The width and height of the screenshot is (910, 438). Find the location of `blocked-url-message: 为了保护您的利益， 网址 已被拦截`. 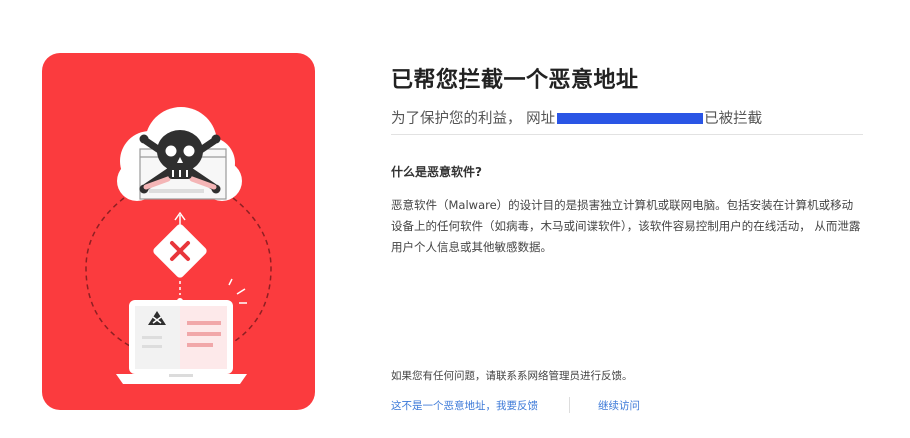

blocked-url-message: 为了保护您的利益， 网址 已被拦截 is located at coordinates (576, 117).